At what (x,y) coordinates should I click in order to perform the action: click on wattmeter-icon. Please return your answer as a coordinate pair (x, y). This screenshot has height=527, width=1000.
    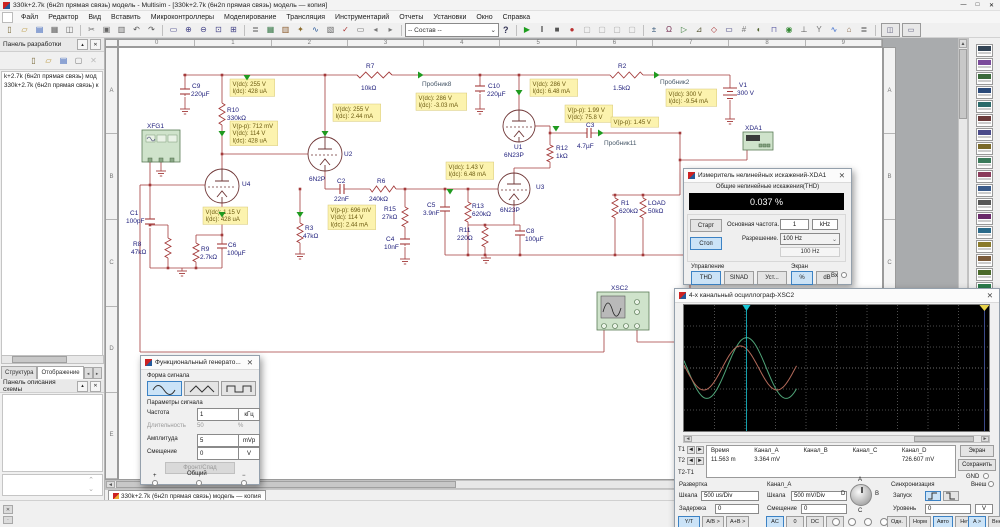
    Looking at the image, I should click on (984, 78).